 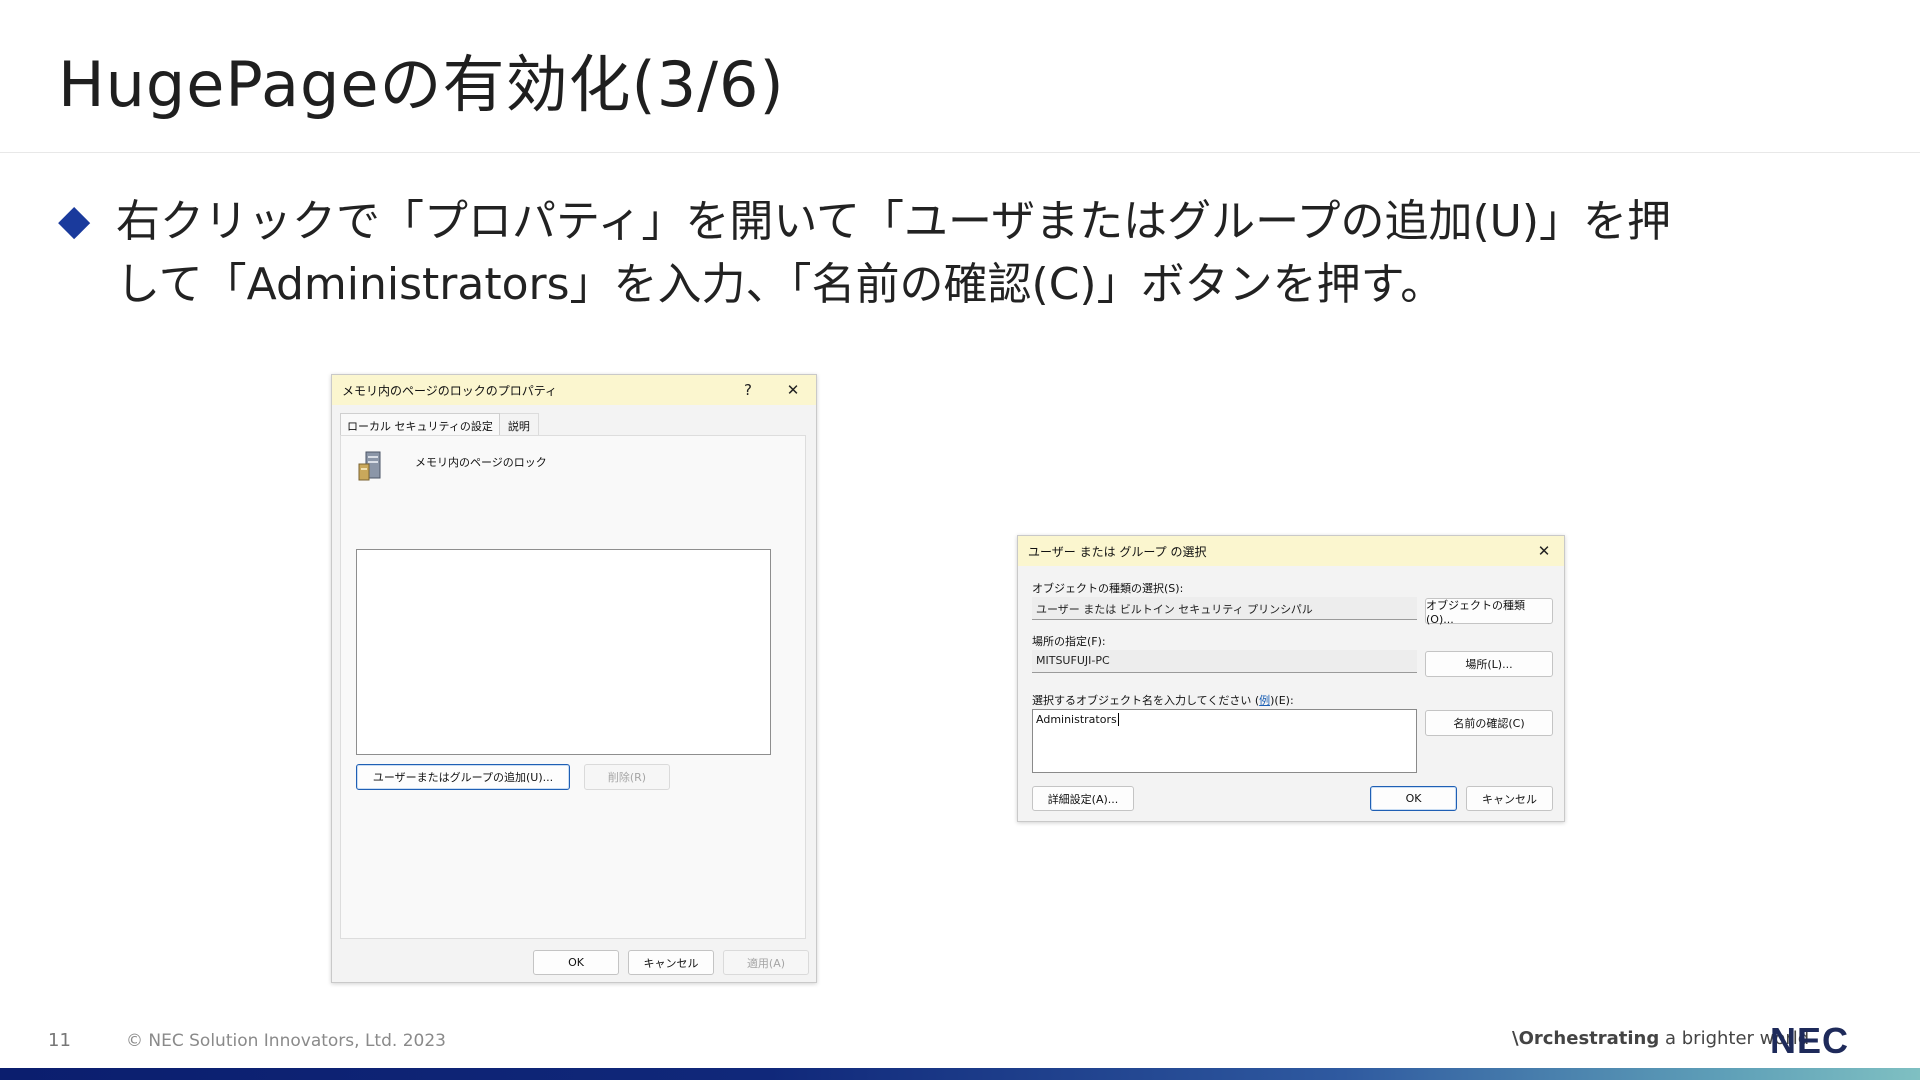 What do you see at coordinates (1291, 678) in the screenshot?
I see `select-users-dialog: ユーザー または グループ の選択 ✕ オブジェクトの種類の選択(S)` at bounding box center [1291, 678].